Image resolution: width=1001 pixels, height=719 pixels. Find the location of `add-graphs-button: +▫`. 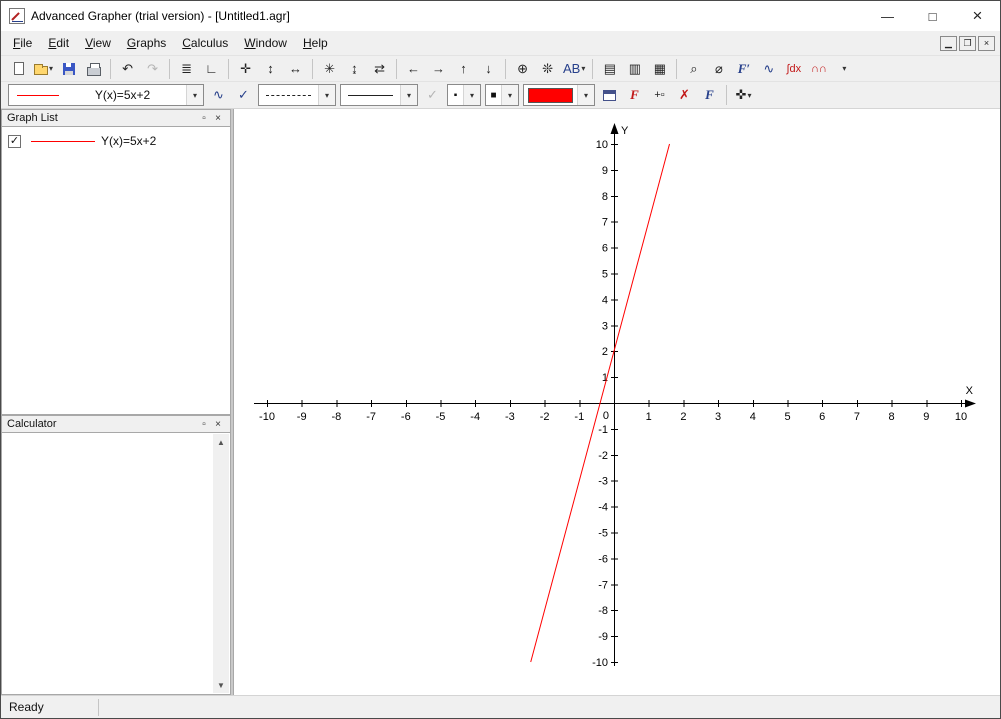

add-graphs-button: +▫ is located at coordinates (659, 95).